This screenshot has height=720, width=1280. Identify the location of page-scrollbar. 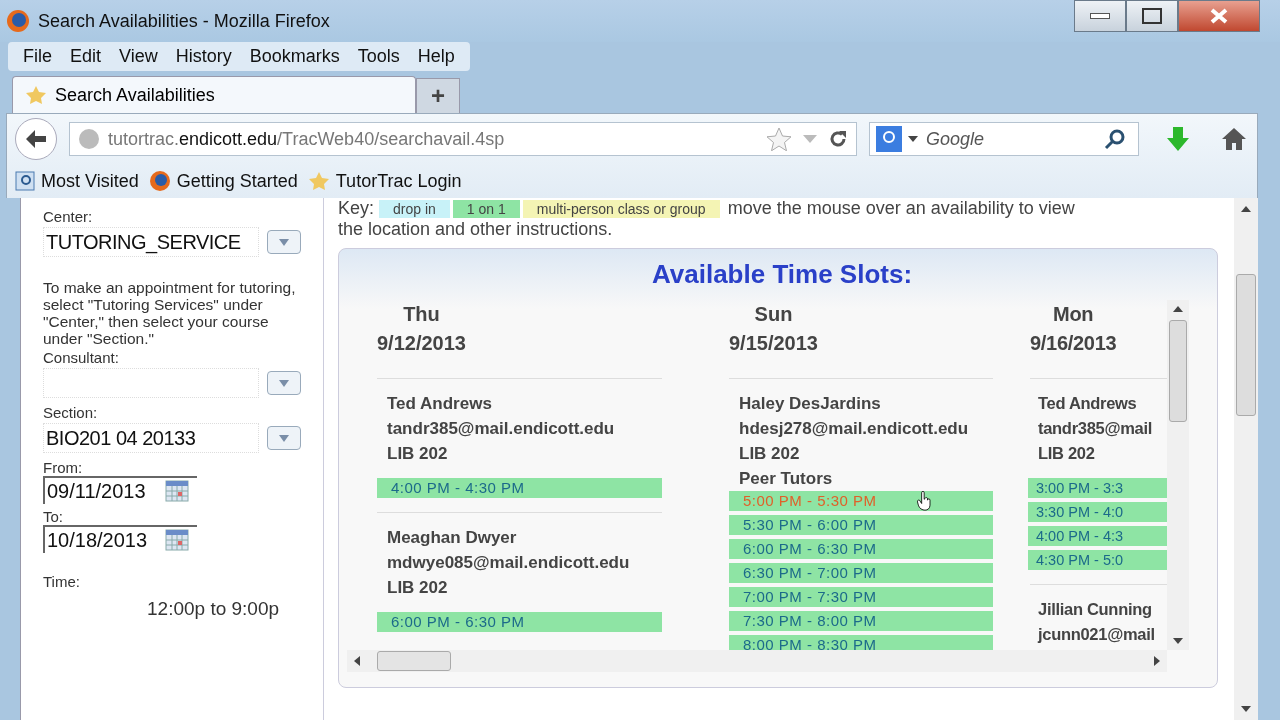
(1246, 459).